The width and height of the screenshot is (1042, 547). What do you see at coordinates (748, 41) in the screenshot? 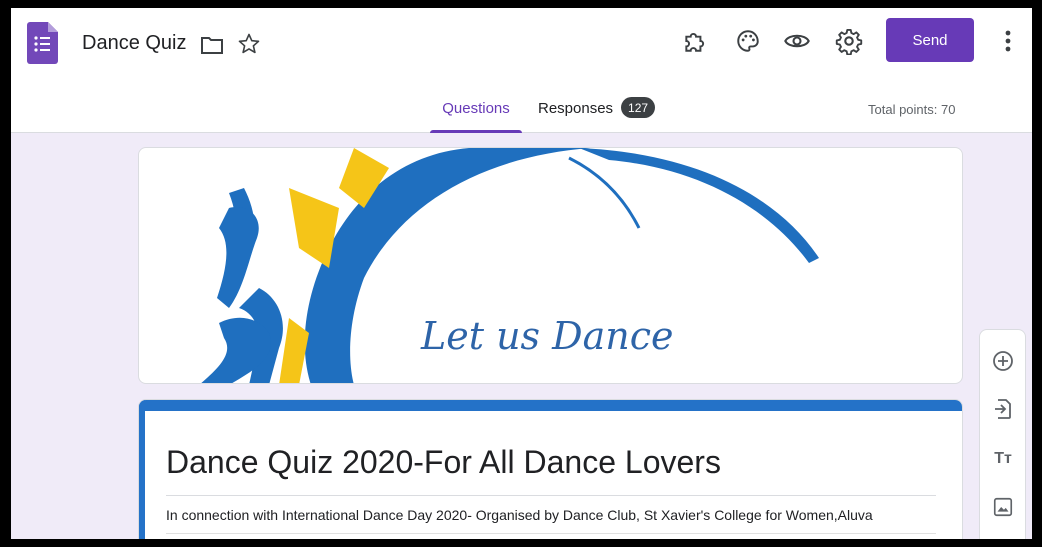
I see `palette-icon` at bounding box center [748, 41].